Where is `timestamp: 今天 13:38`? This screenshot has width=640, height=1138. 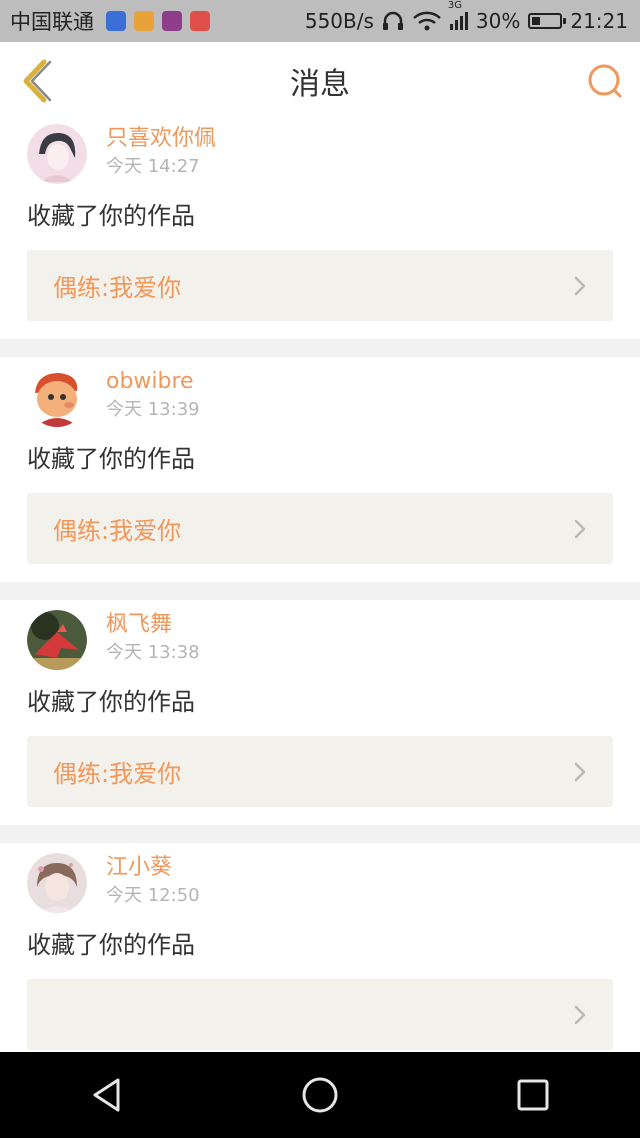
timestamp: 今天 13:38 is located at coordinates (153, 652).